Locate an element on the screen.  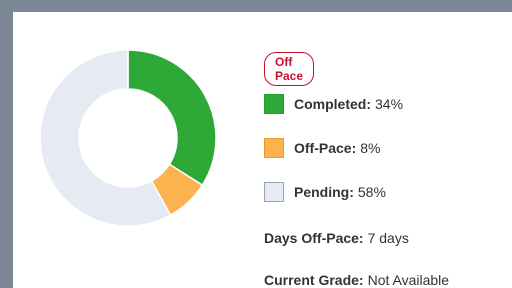
legend-item-pending: Pending: 58% is located at coordinates (325, 192).